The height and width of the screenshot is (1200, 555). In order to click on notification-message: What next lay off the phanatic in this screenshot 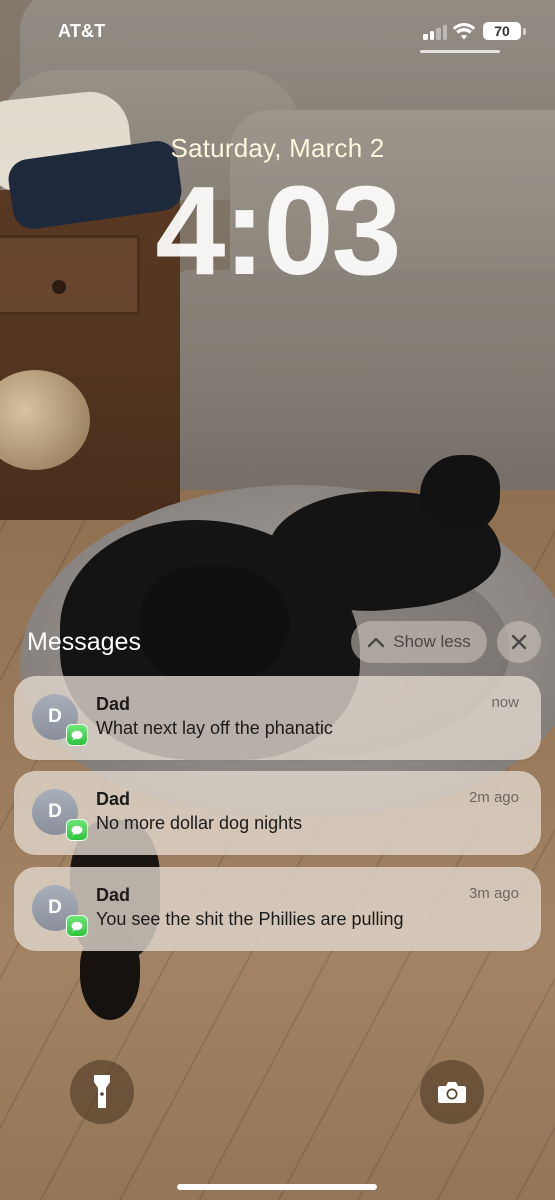, I will do `click(214, 728)`.